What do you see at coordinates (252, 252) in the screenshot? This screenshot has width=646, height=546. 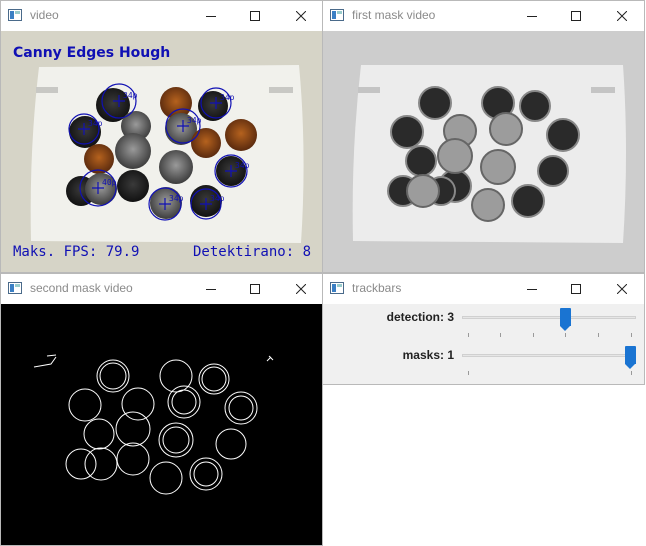 I see `detected-count: Detektirano: 8` at bounding box center [252, 252].